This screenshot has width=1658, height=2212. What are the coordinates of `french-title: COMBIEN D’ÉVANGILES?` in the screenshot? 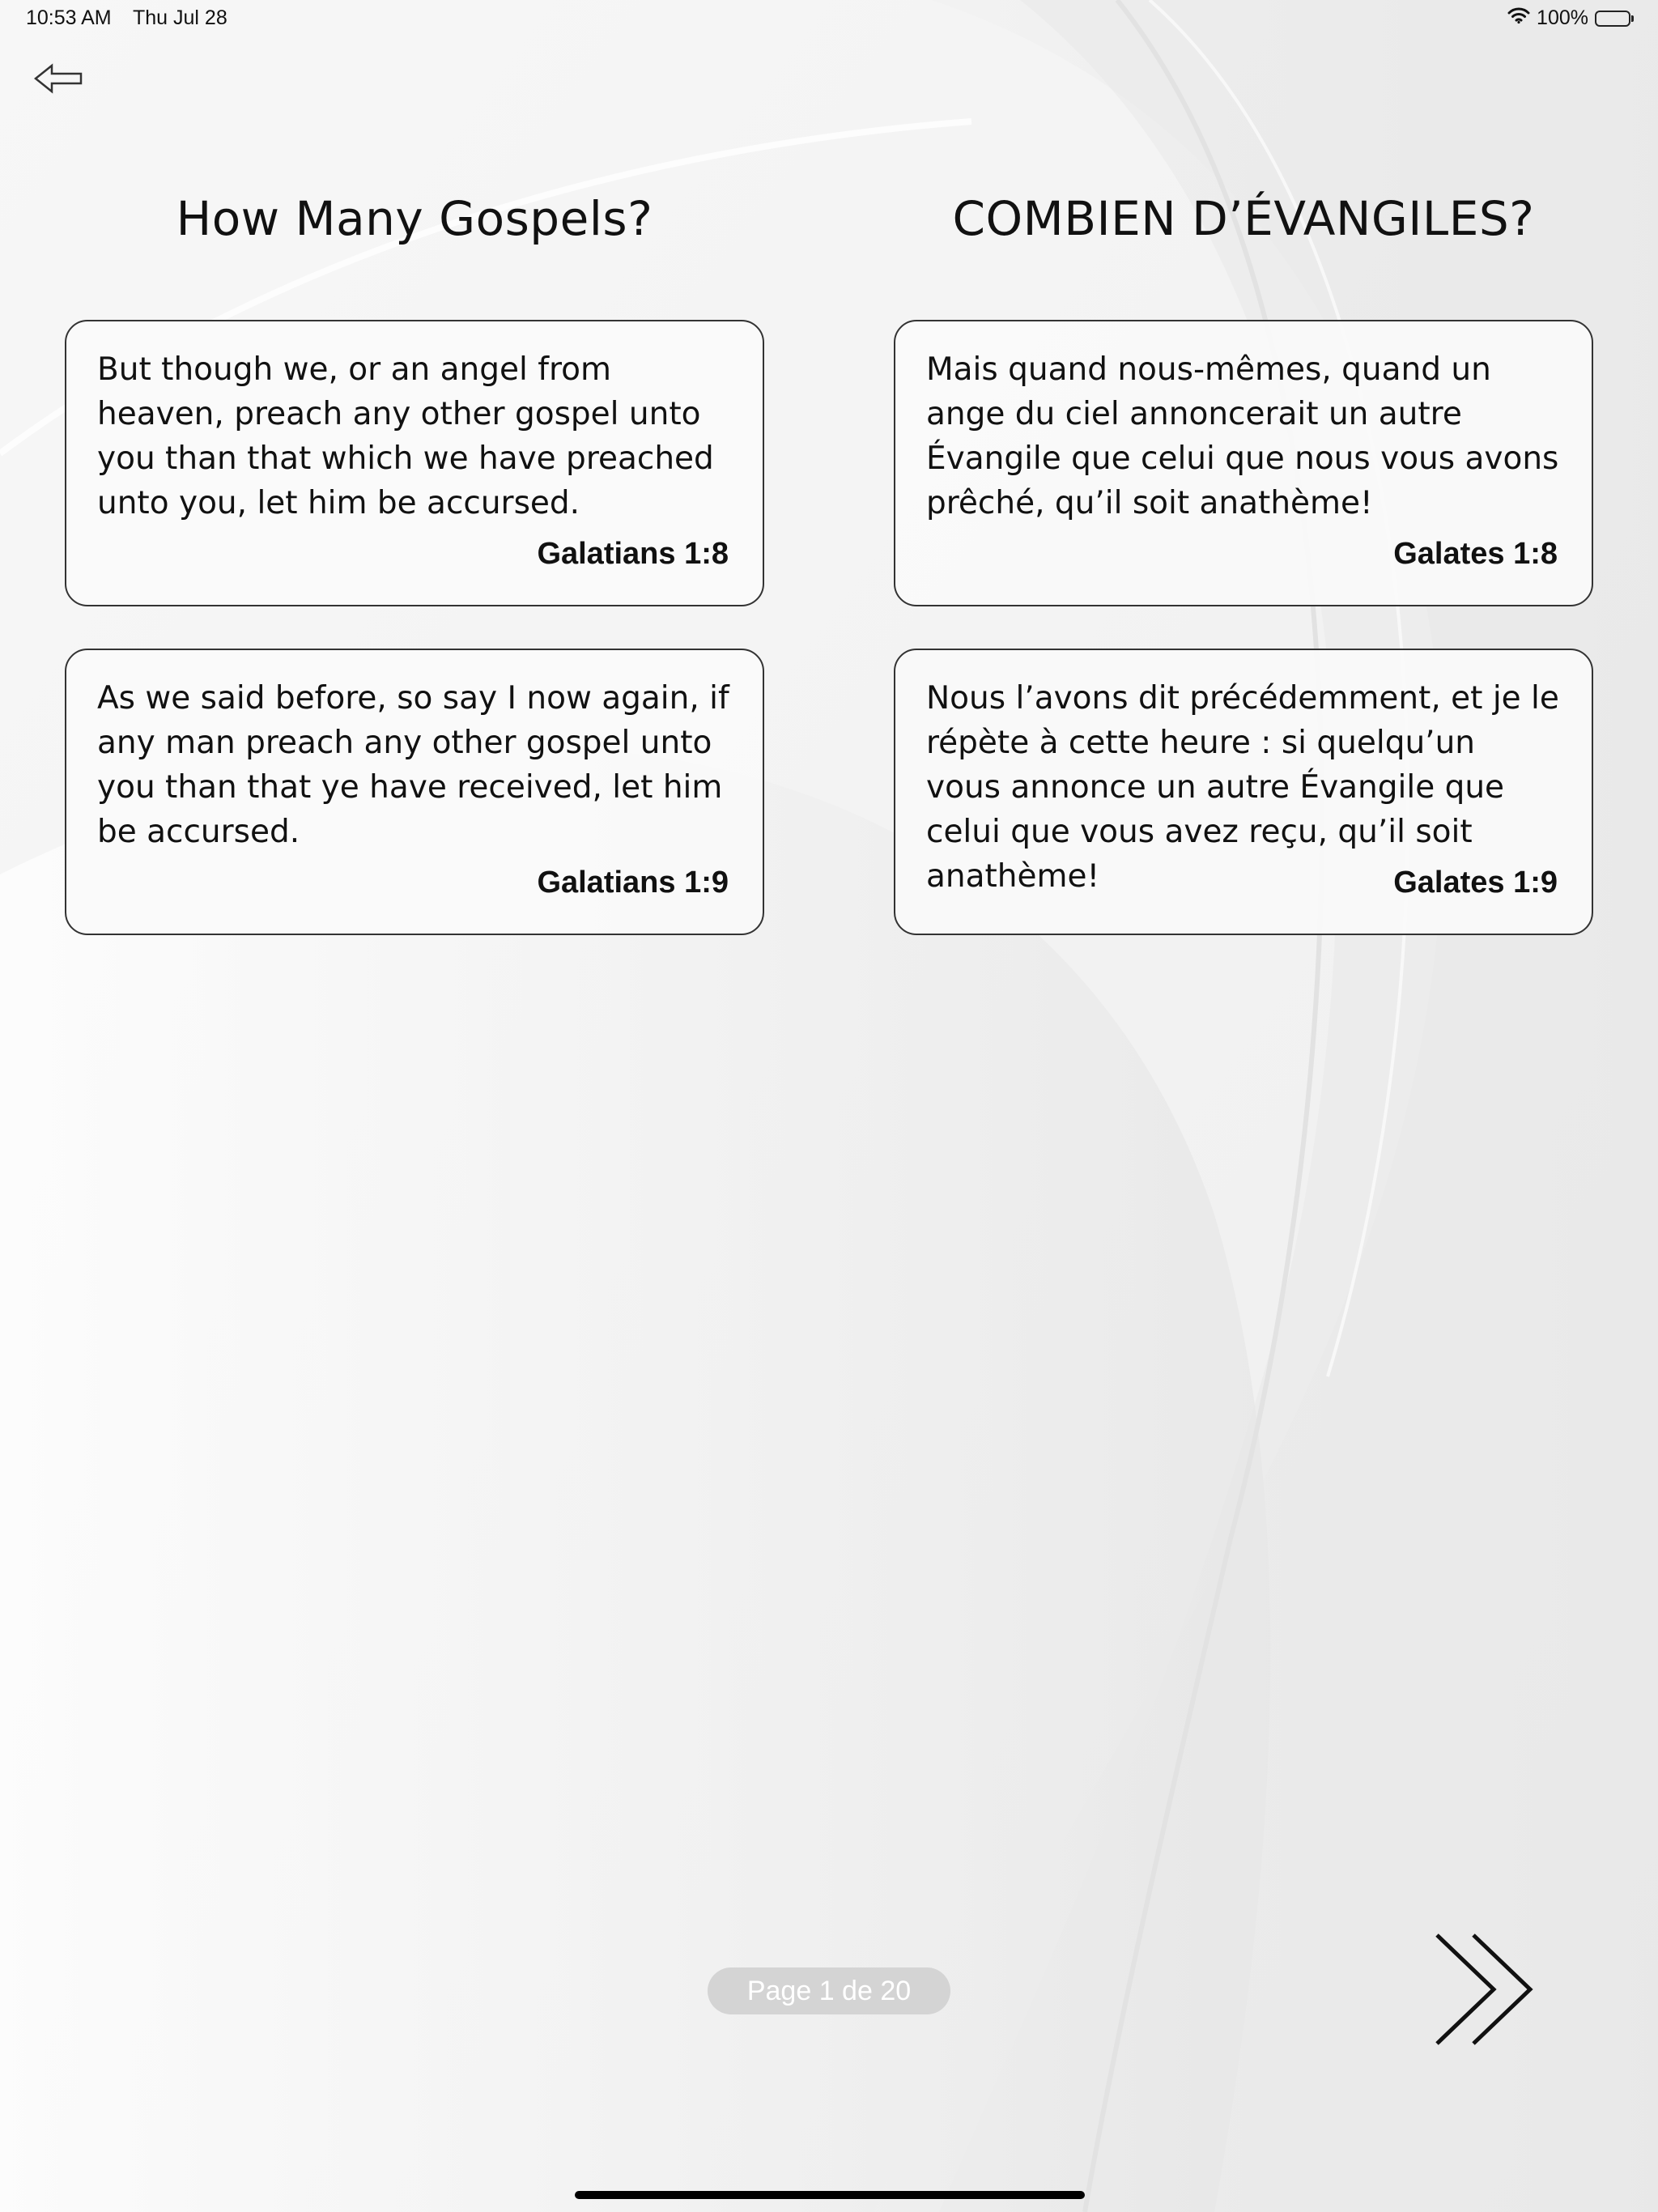 It's located at (1243, 219).